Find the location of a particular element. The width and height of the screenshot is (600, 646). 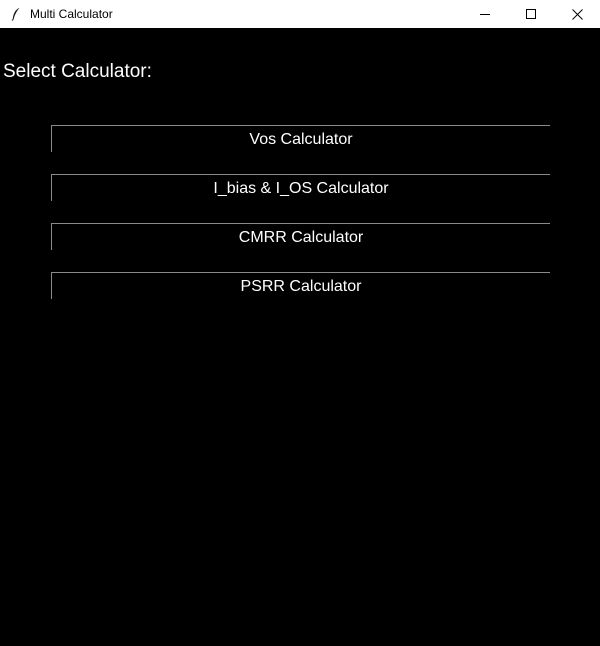

psrr-calculator-button: PSRR Calculator is located at coordinates (300, 285).